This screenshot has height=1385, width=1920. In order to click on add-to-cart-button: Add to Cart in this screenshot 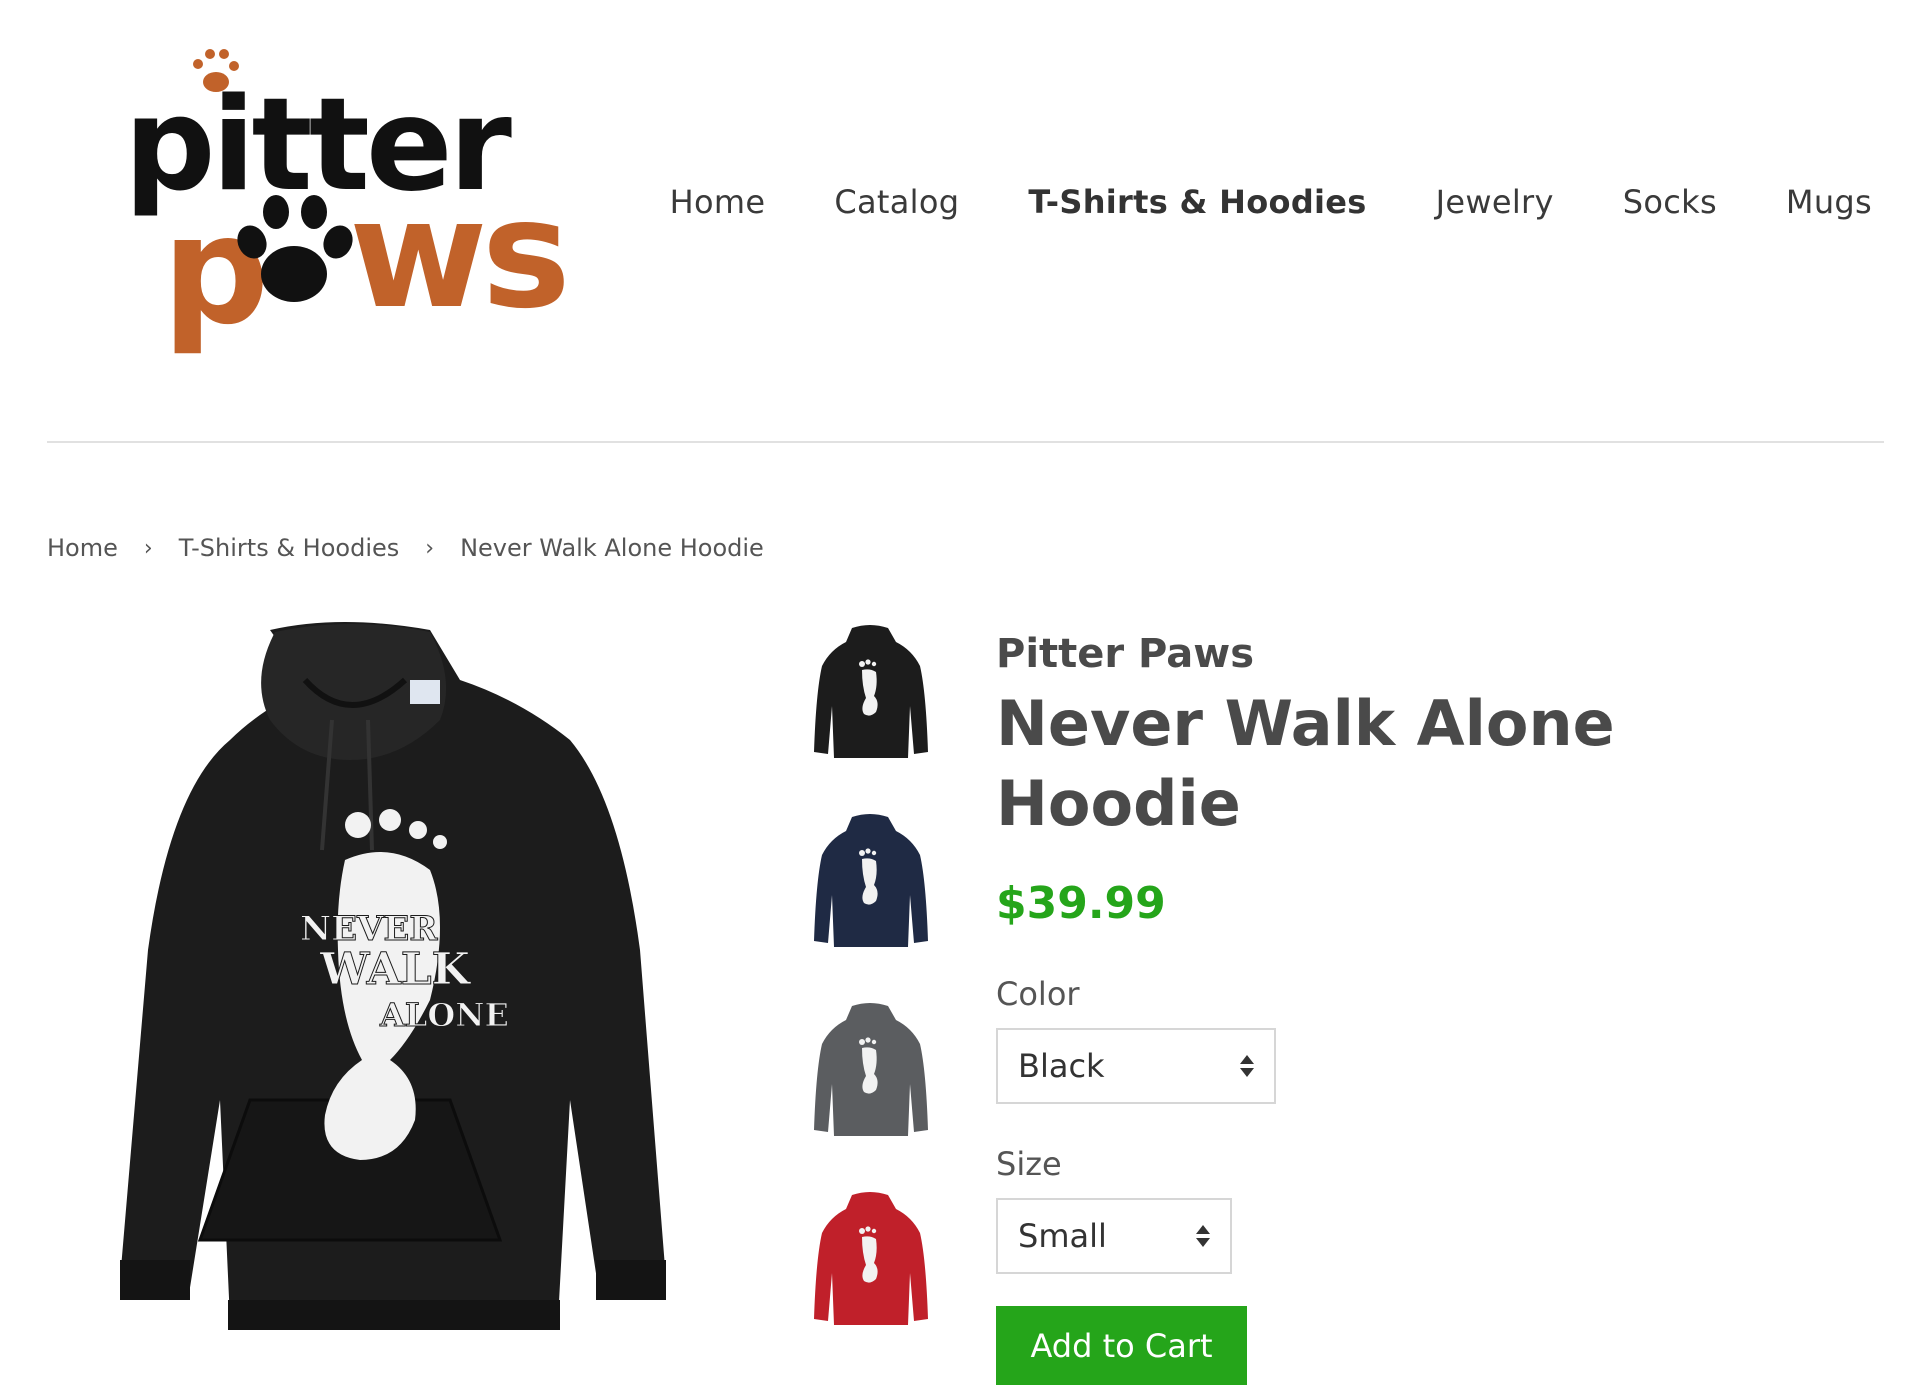, I will do `click(1121, 1345)`.